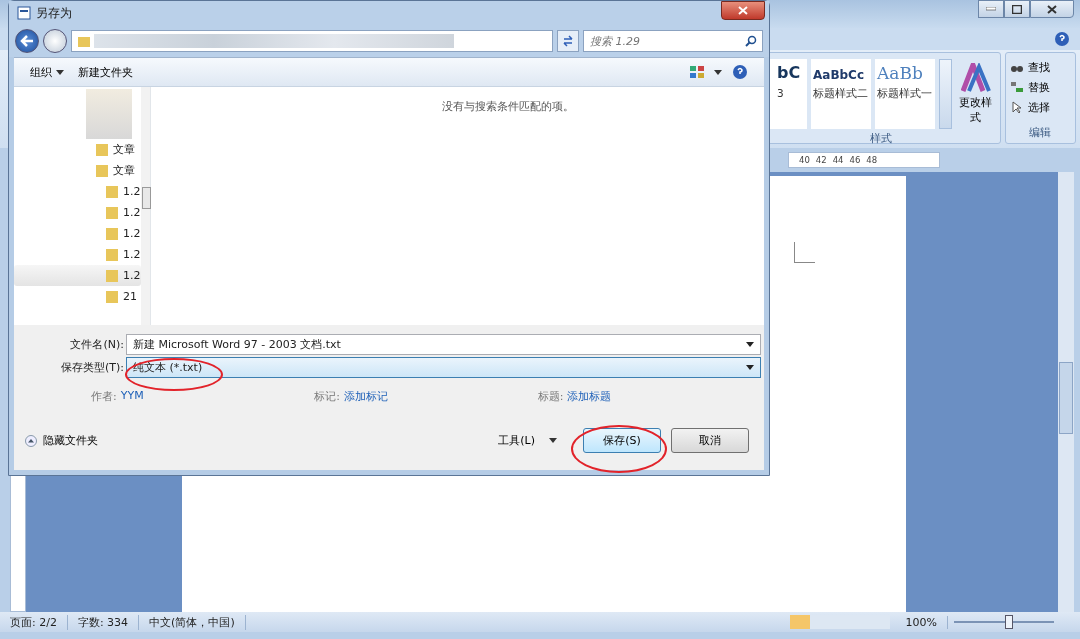 The image size is (1080, 639). What do you see at coordinates (1016, 87) in the screenshot?
I see `replace-icon` at bounding box center [1016, 87].